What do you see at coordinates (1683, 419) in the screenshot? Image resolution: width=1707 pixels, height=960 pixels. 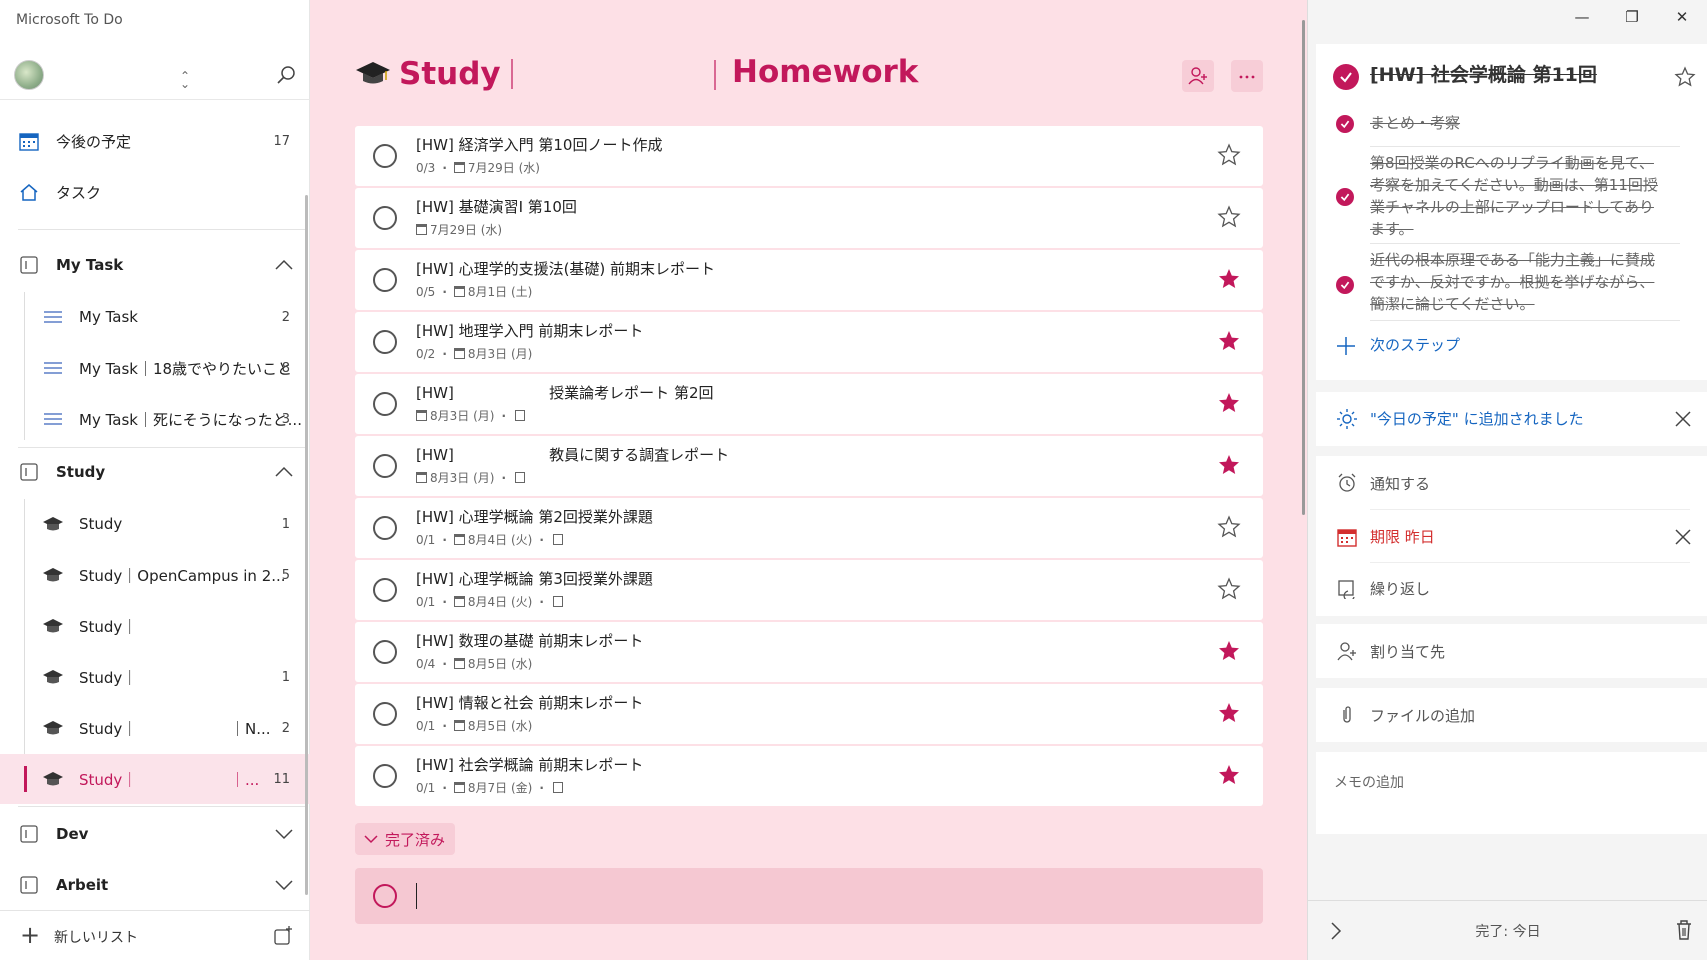 I see `remove-my-day-icon` at bounding box center [1683, 419].